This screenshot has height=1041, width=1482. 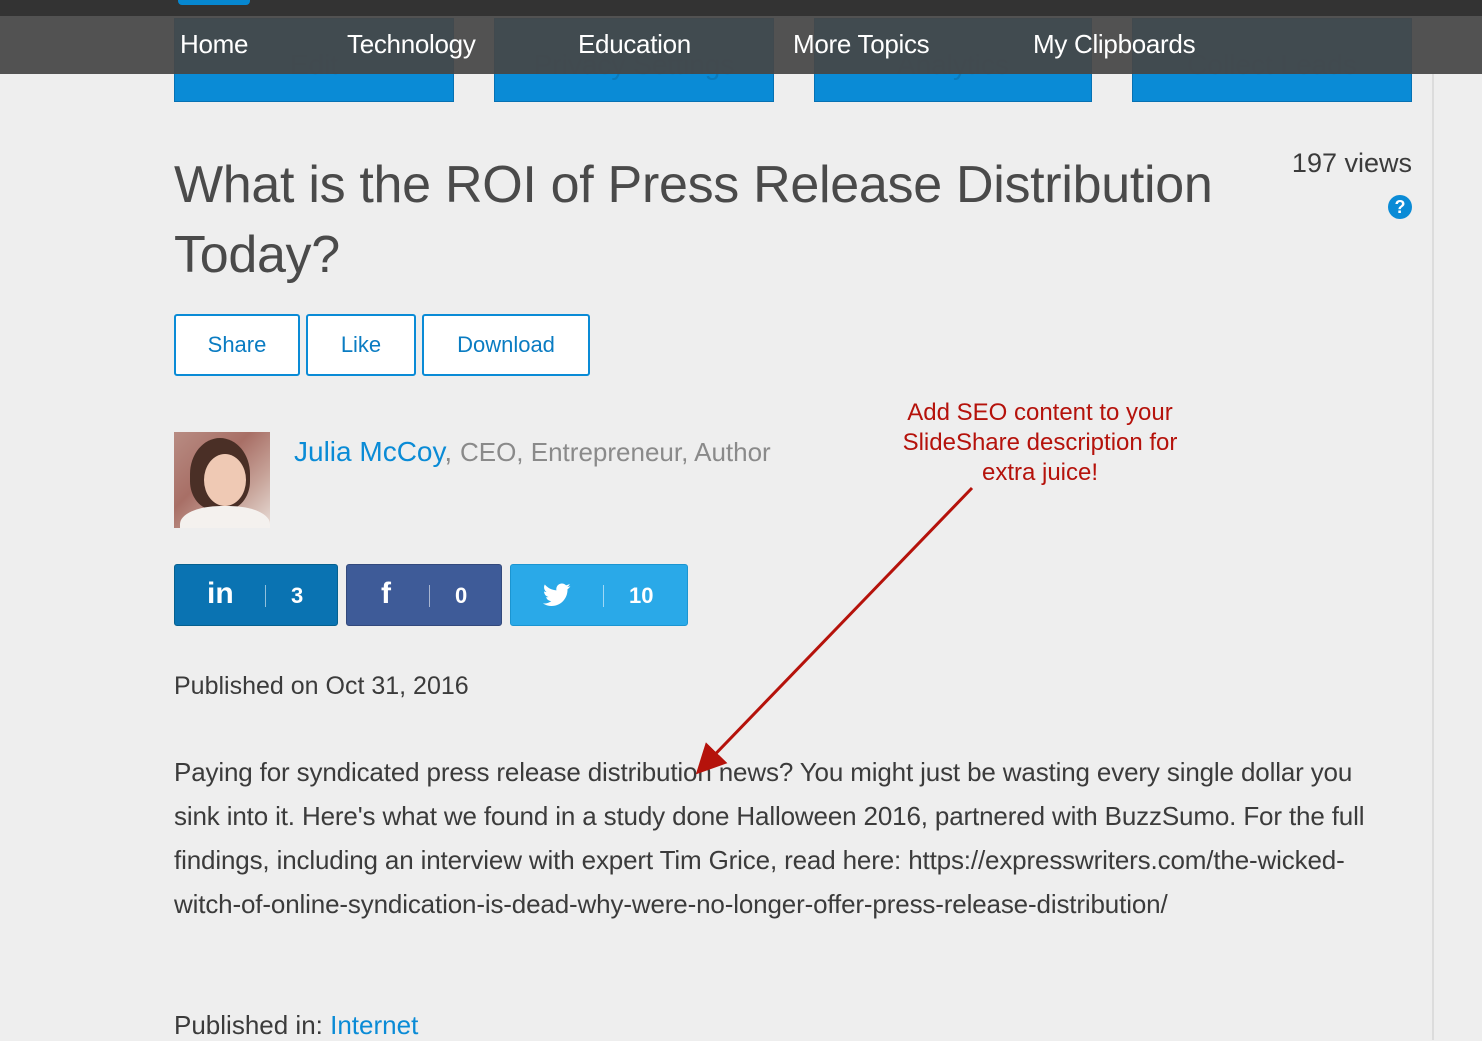 What do you see at coordinates (1400, 207) in the screenshot?
I see `help-icon: ?` at bounding box center [1400, 207].